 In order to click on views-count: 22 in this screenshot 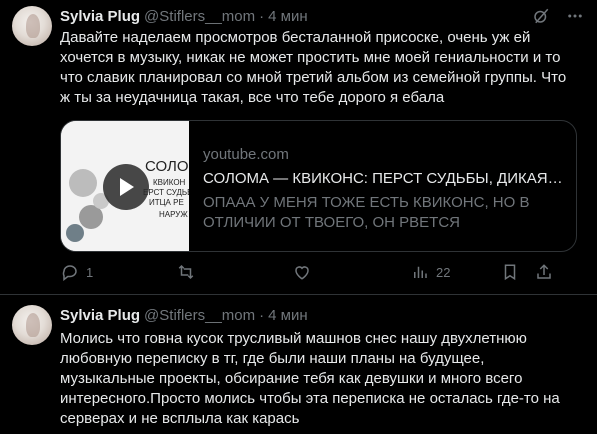, I will do `click(443, 272)`.